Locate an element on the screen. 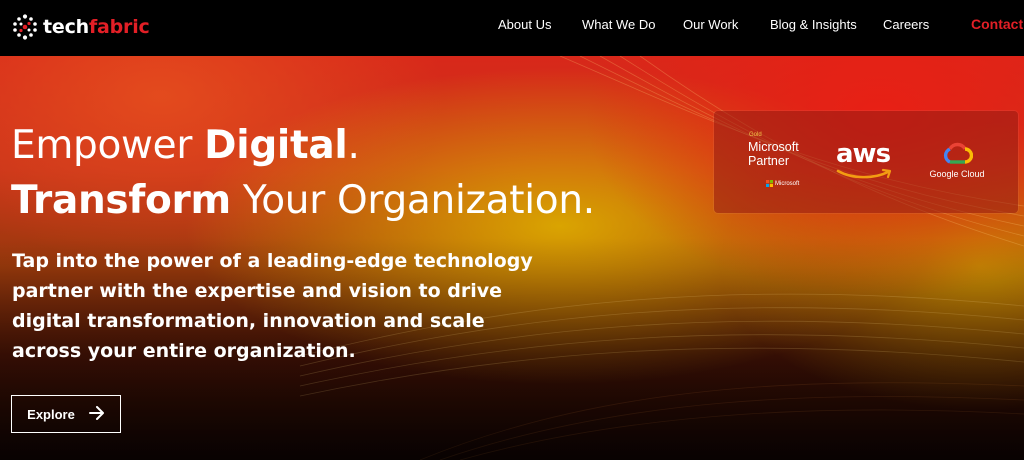  arrow-right-icon is located at coordinates (96, 414).